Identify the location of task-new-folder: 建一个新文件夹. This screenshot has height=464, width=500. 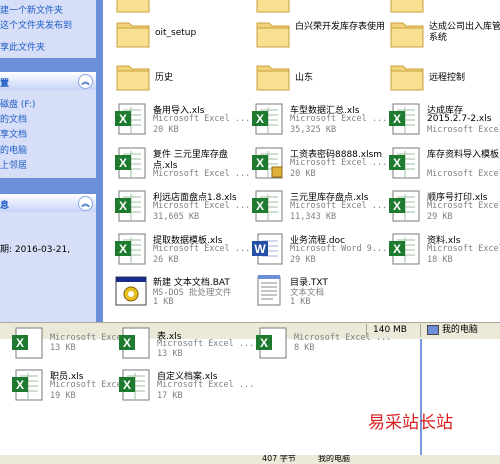
(31, 9).